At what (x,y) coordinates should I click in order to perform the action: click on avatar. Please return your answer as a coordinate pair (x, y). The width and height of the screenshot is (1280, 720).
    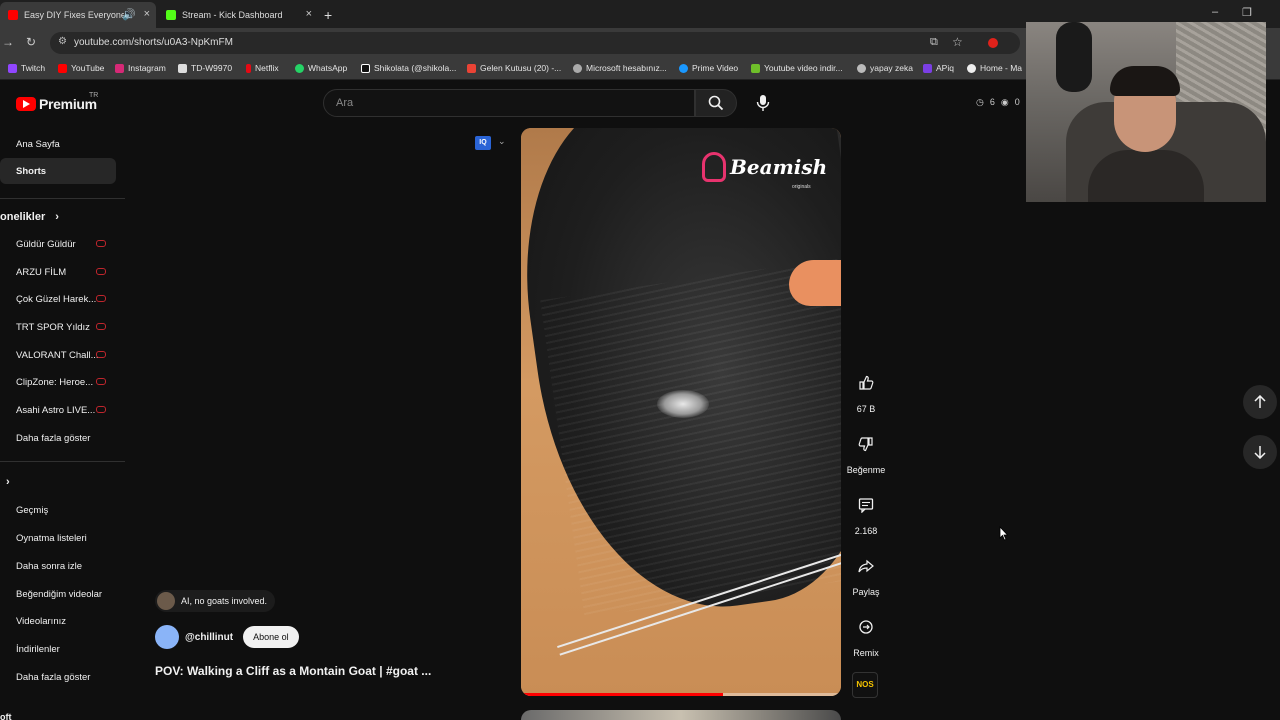
    Looking at the image, I should click on (166, 601).